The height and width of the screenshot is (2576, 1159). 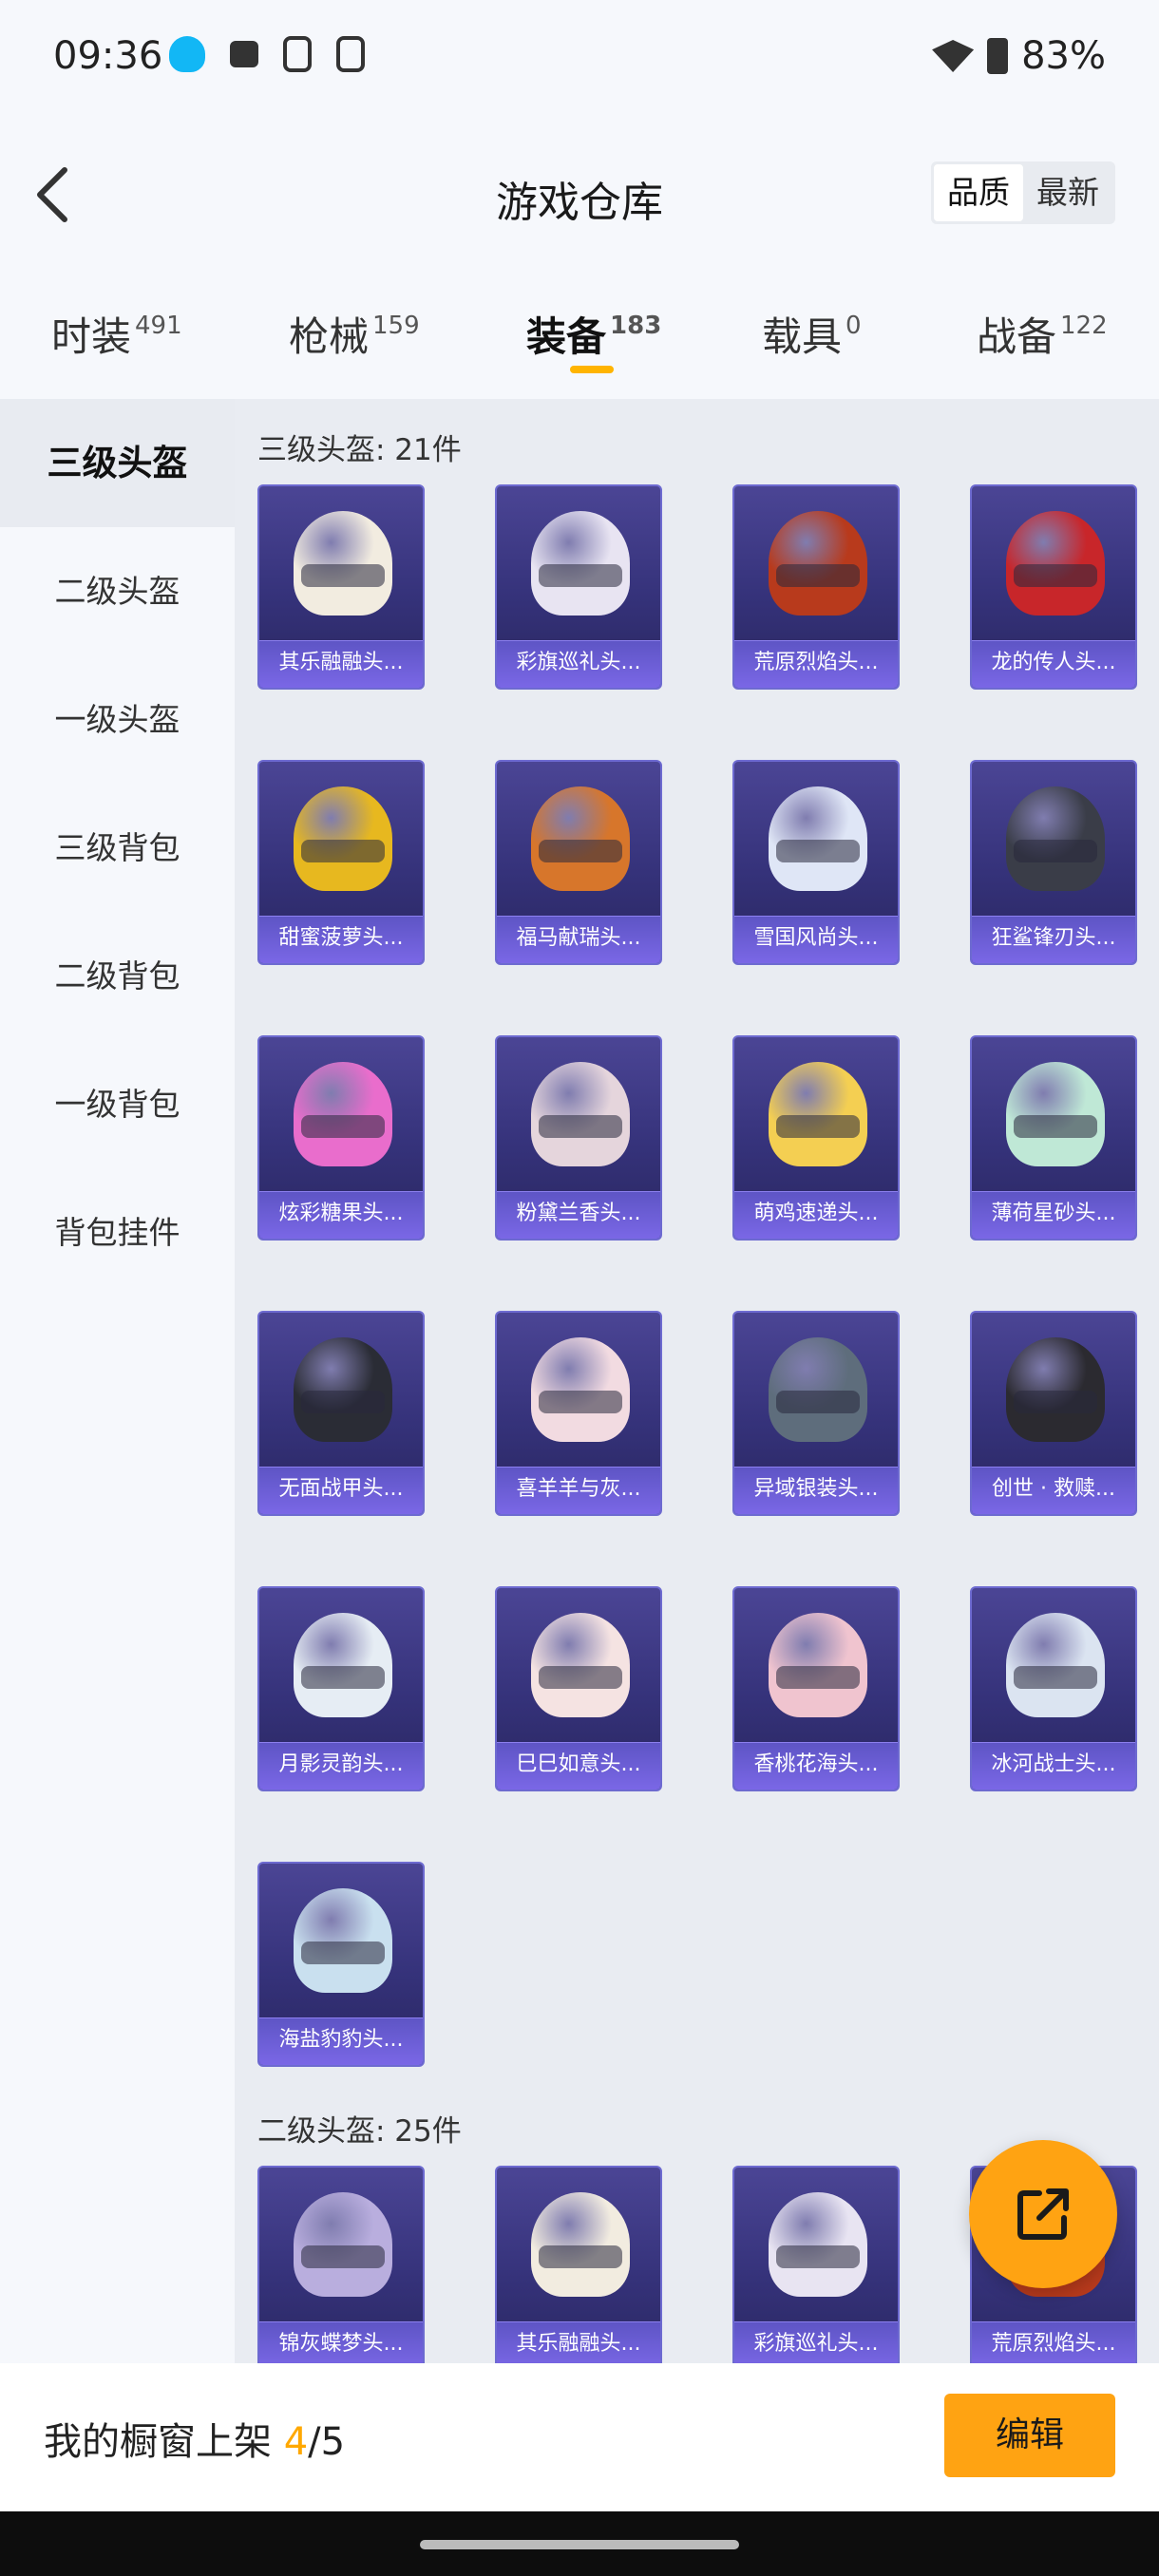 What do you see at coordinates (91, 336) in the screenshot?
I see `tab-label: 时装` at bounding box center [91, 336].